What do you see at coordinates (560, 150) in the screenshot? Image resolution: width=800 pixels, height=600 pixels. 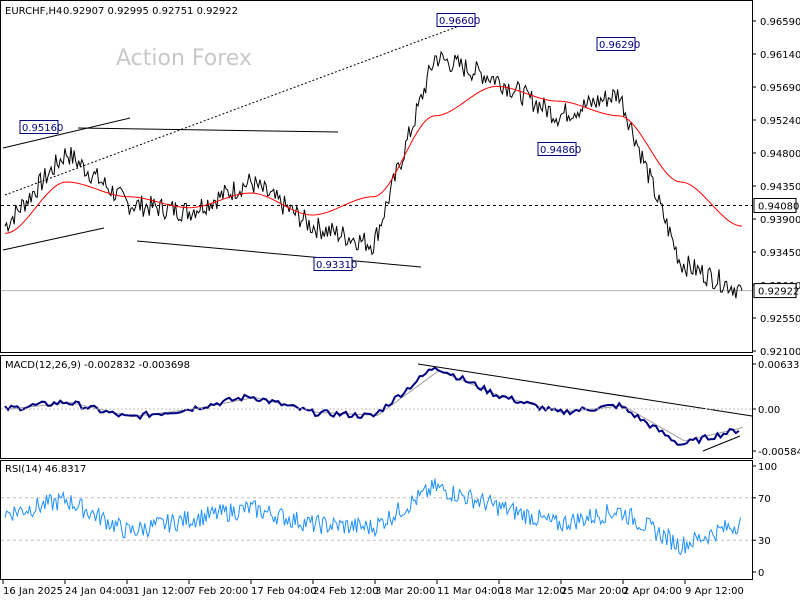 I see `annotation-label: 0.94860` at bounding box center [560, 150].